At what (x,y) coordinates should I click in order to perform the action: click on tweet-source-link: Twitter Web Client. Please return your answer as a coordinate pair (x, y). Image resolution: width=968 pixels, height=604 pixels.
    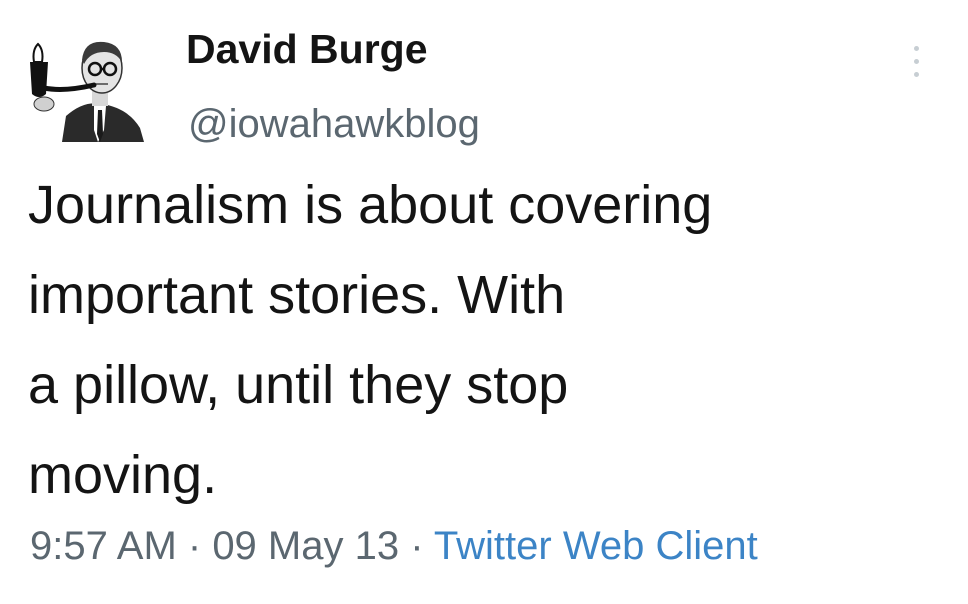
    Looking at the image, I should click on (596, 546).